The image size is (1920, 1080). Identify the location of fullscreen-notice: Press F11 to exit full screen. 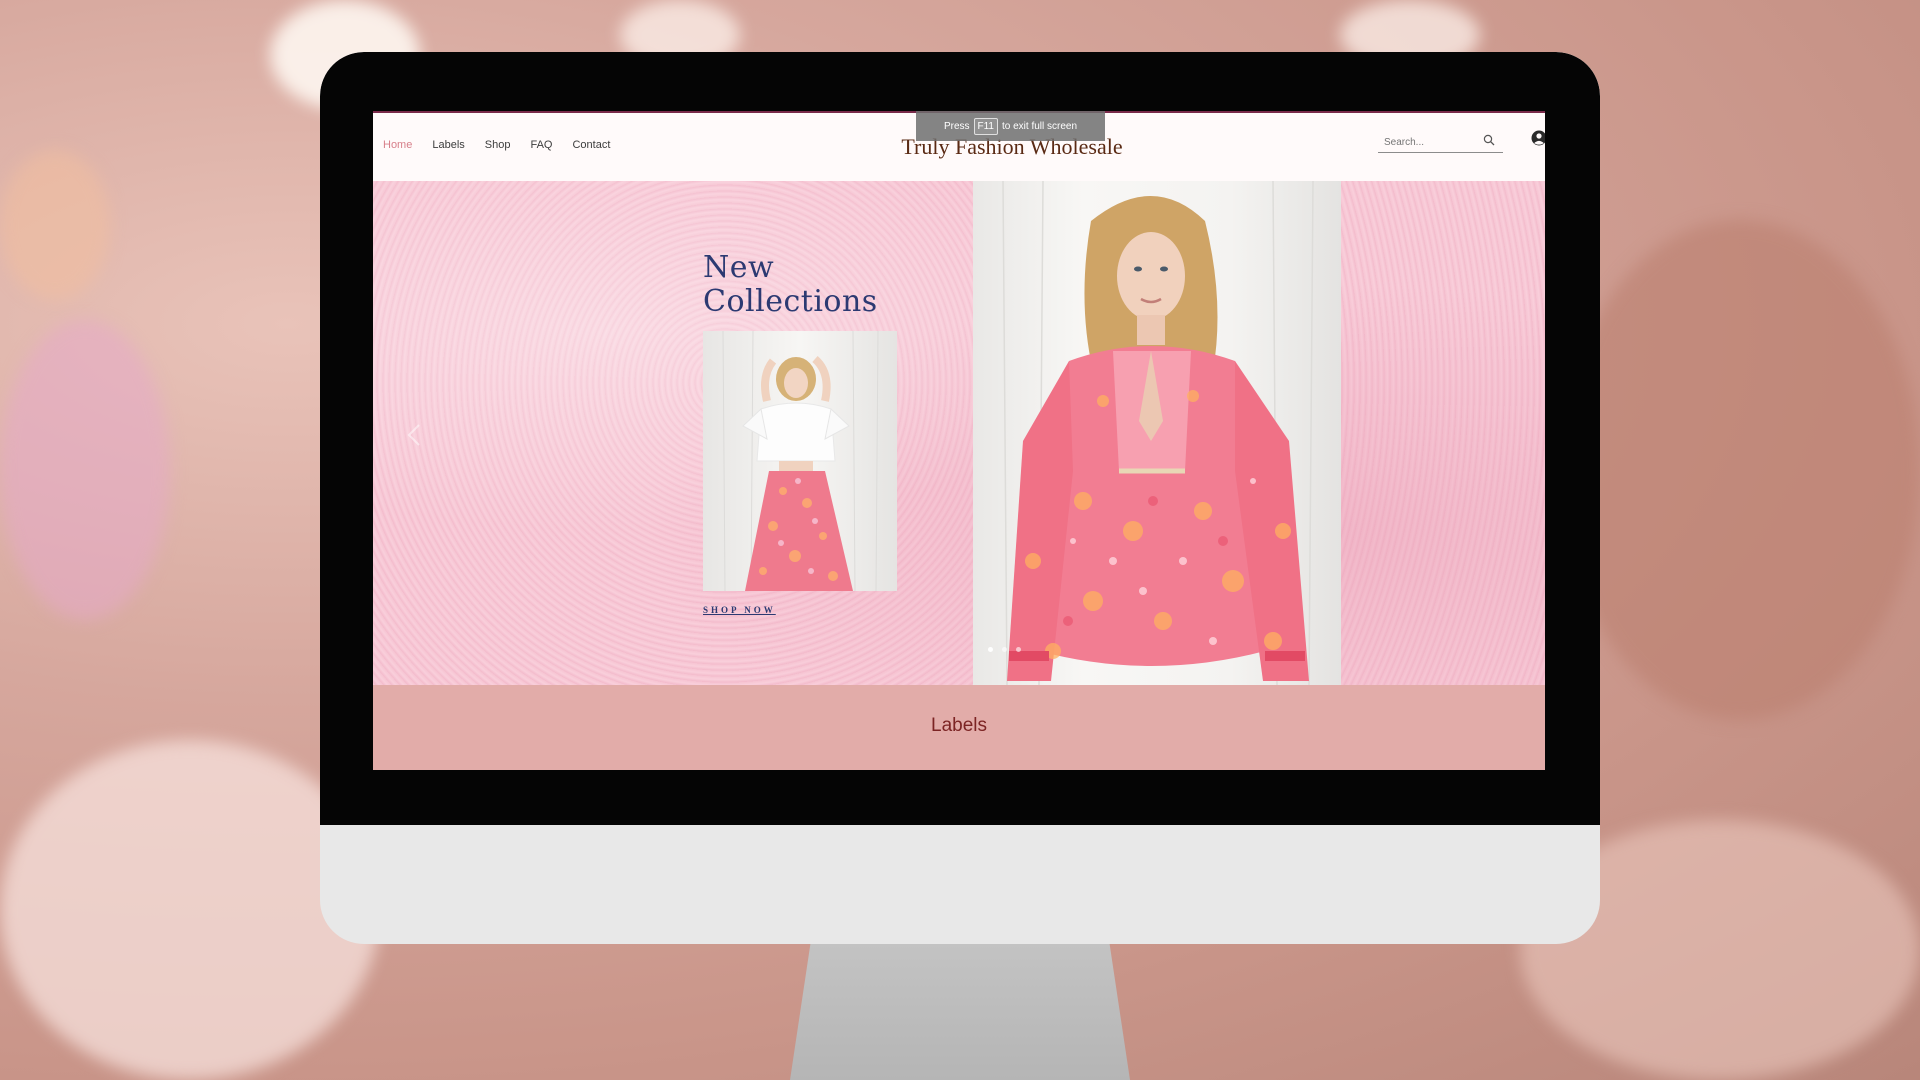
(1010, 126).